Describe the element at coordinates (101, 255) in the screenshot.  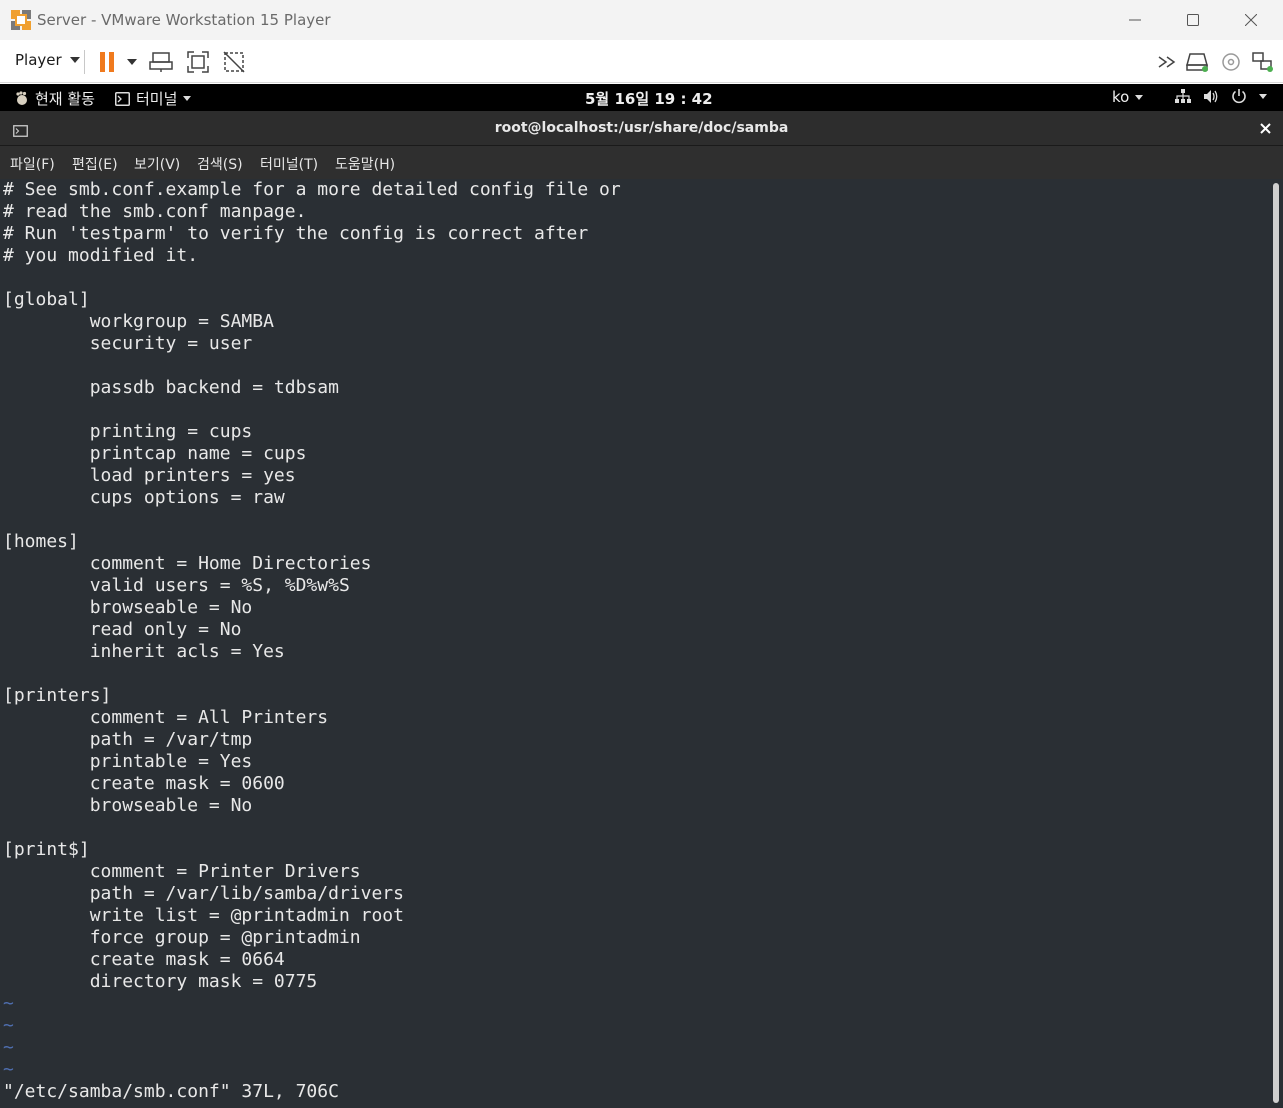
I see `terminal-line: # you modified it.` at that location.